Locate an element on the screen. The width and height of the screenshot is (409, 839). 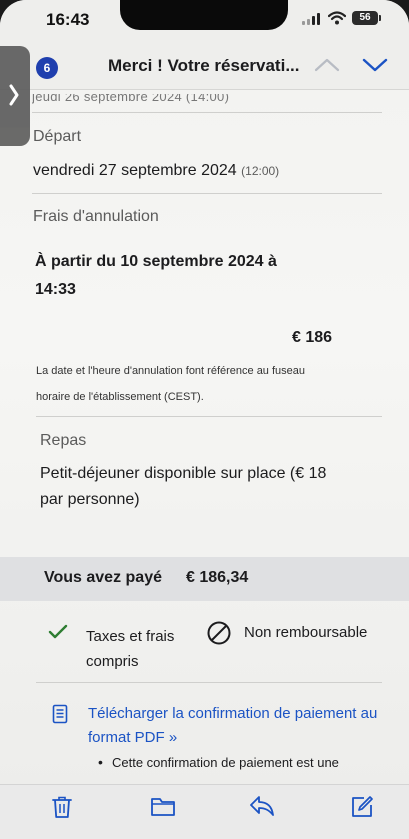
departure-date: vendredi 27 septembre 2024 is located at coordinates (135, 170).